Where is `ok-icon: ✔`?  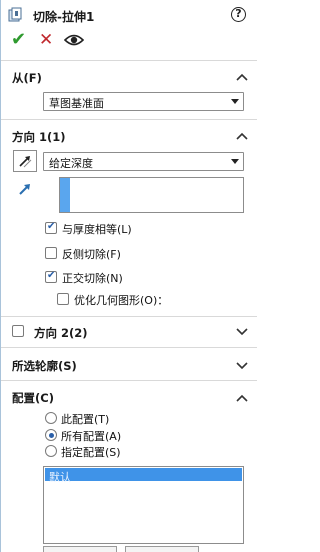 ok-icon: ✔ is located at coordinates (20, 40).